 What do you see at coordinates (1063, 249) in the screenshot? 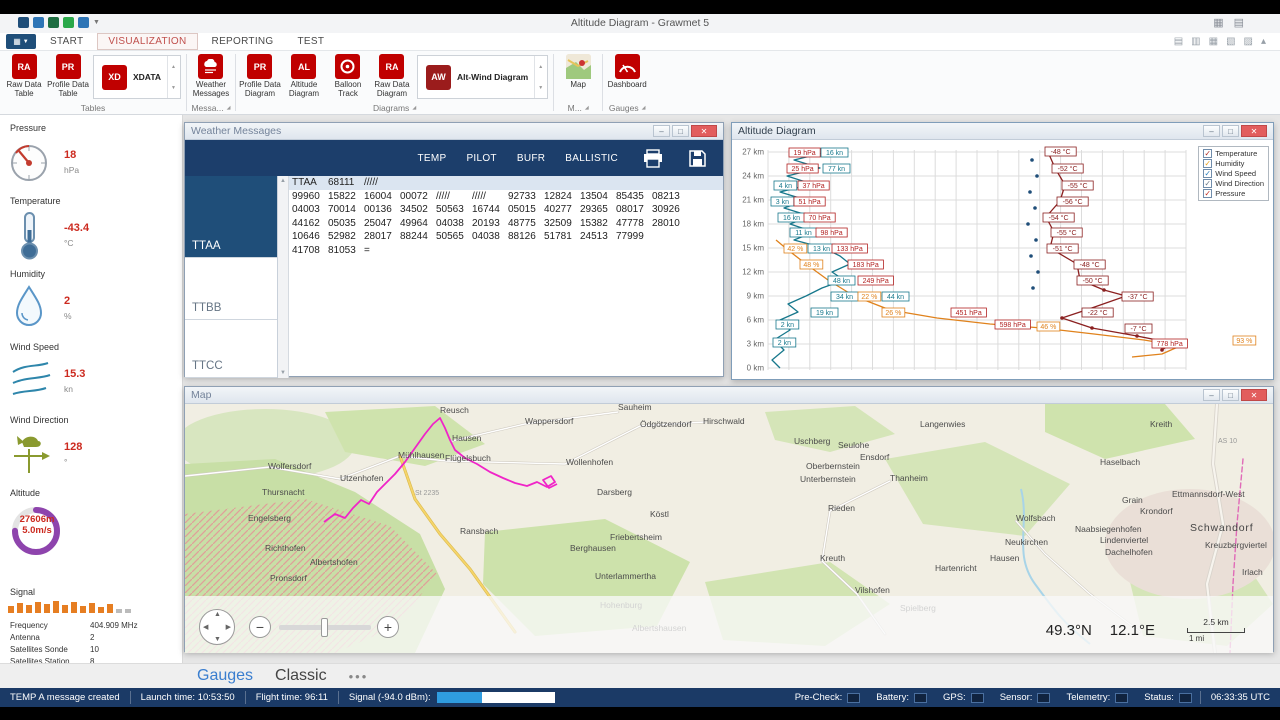
I see `chart-annotation: -51 °C` at bounding box center [1063, 249].